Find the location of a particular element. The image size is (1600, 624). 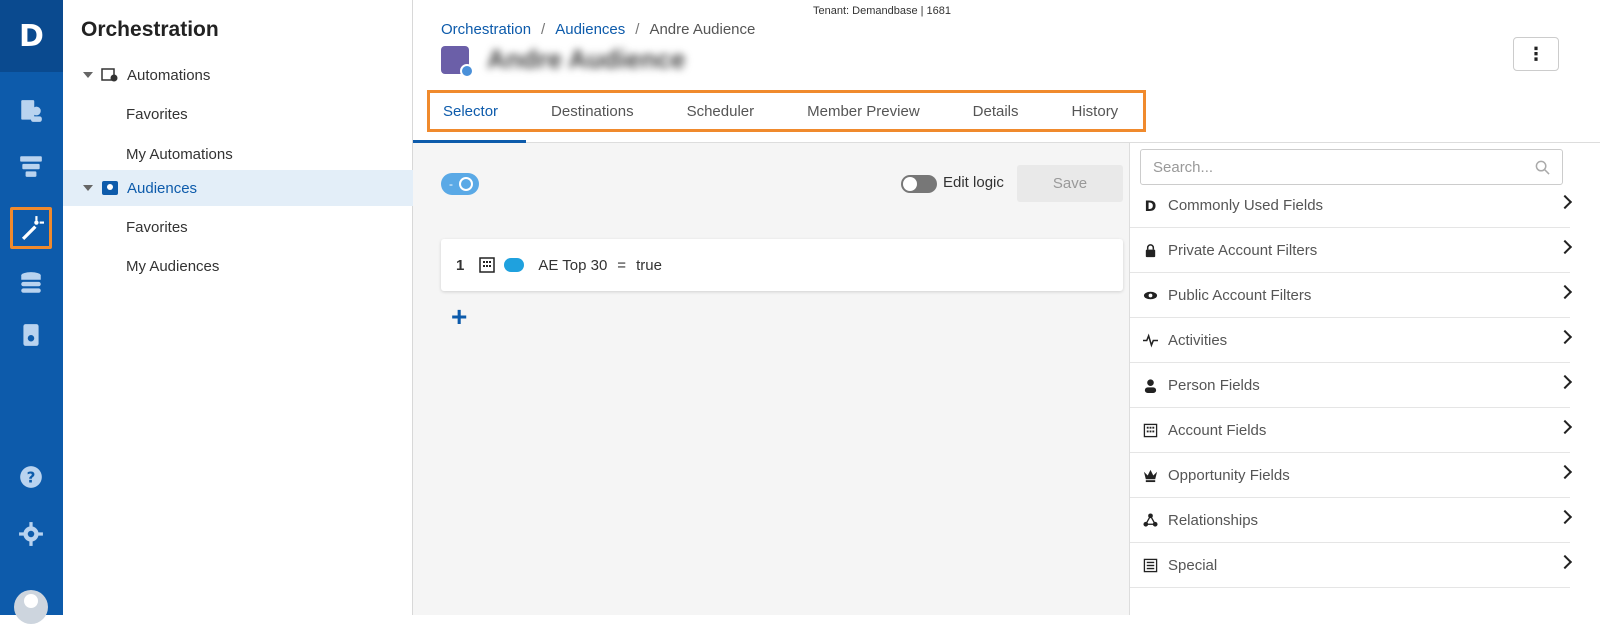

field-category-account: Account Fields is located at coordinates (1351, 430).